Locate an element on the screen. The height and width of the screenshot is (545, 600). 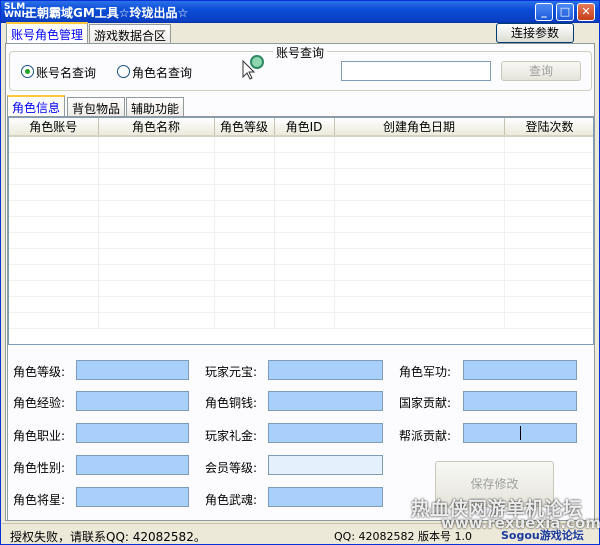
field-guild-contrib is located at coordinates (520, 433).